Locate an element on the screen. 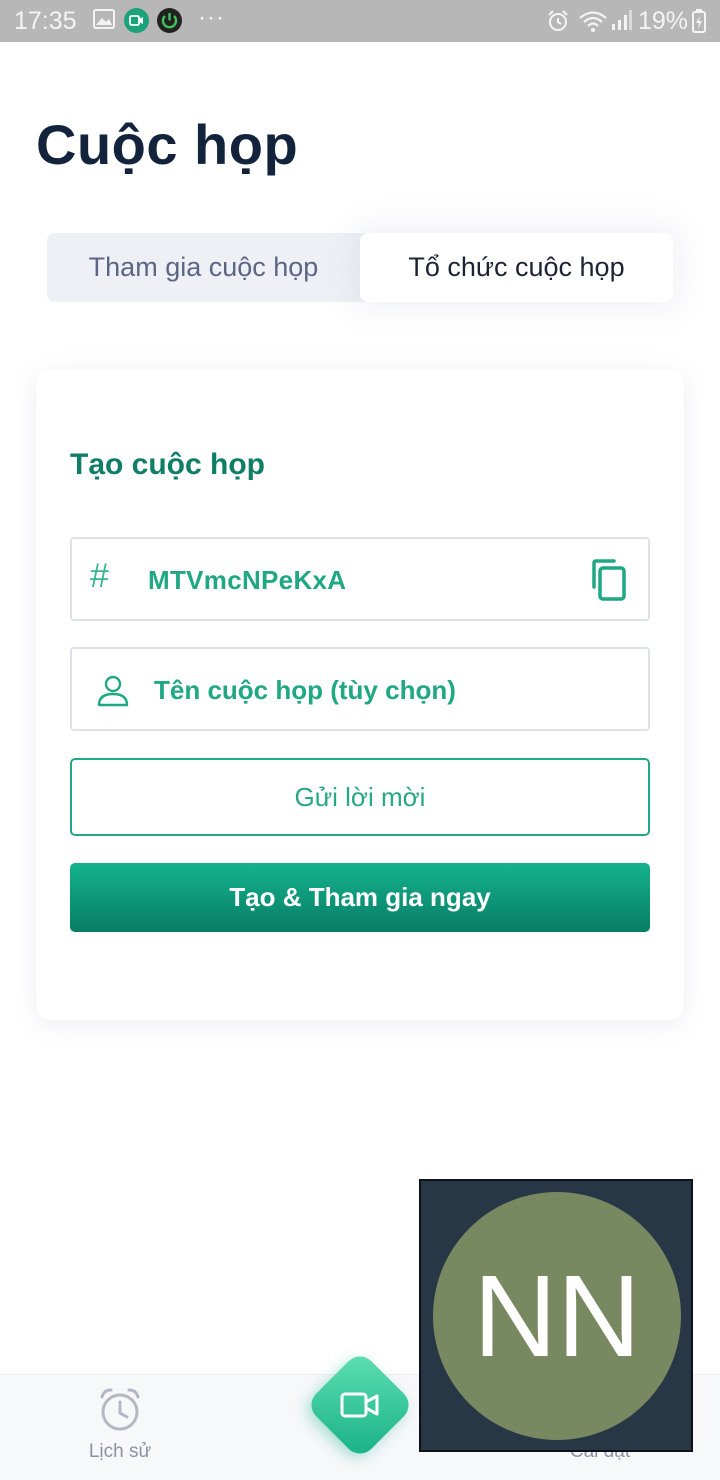  screen-record-icon is located at coordinates (136, 20).